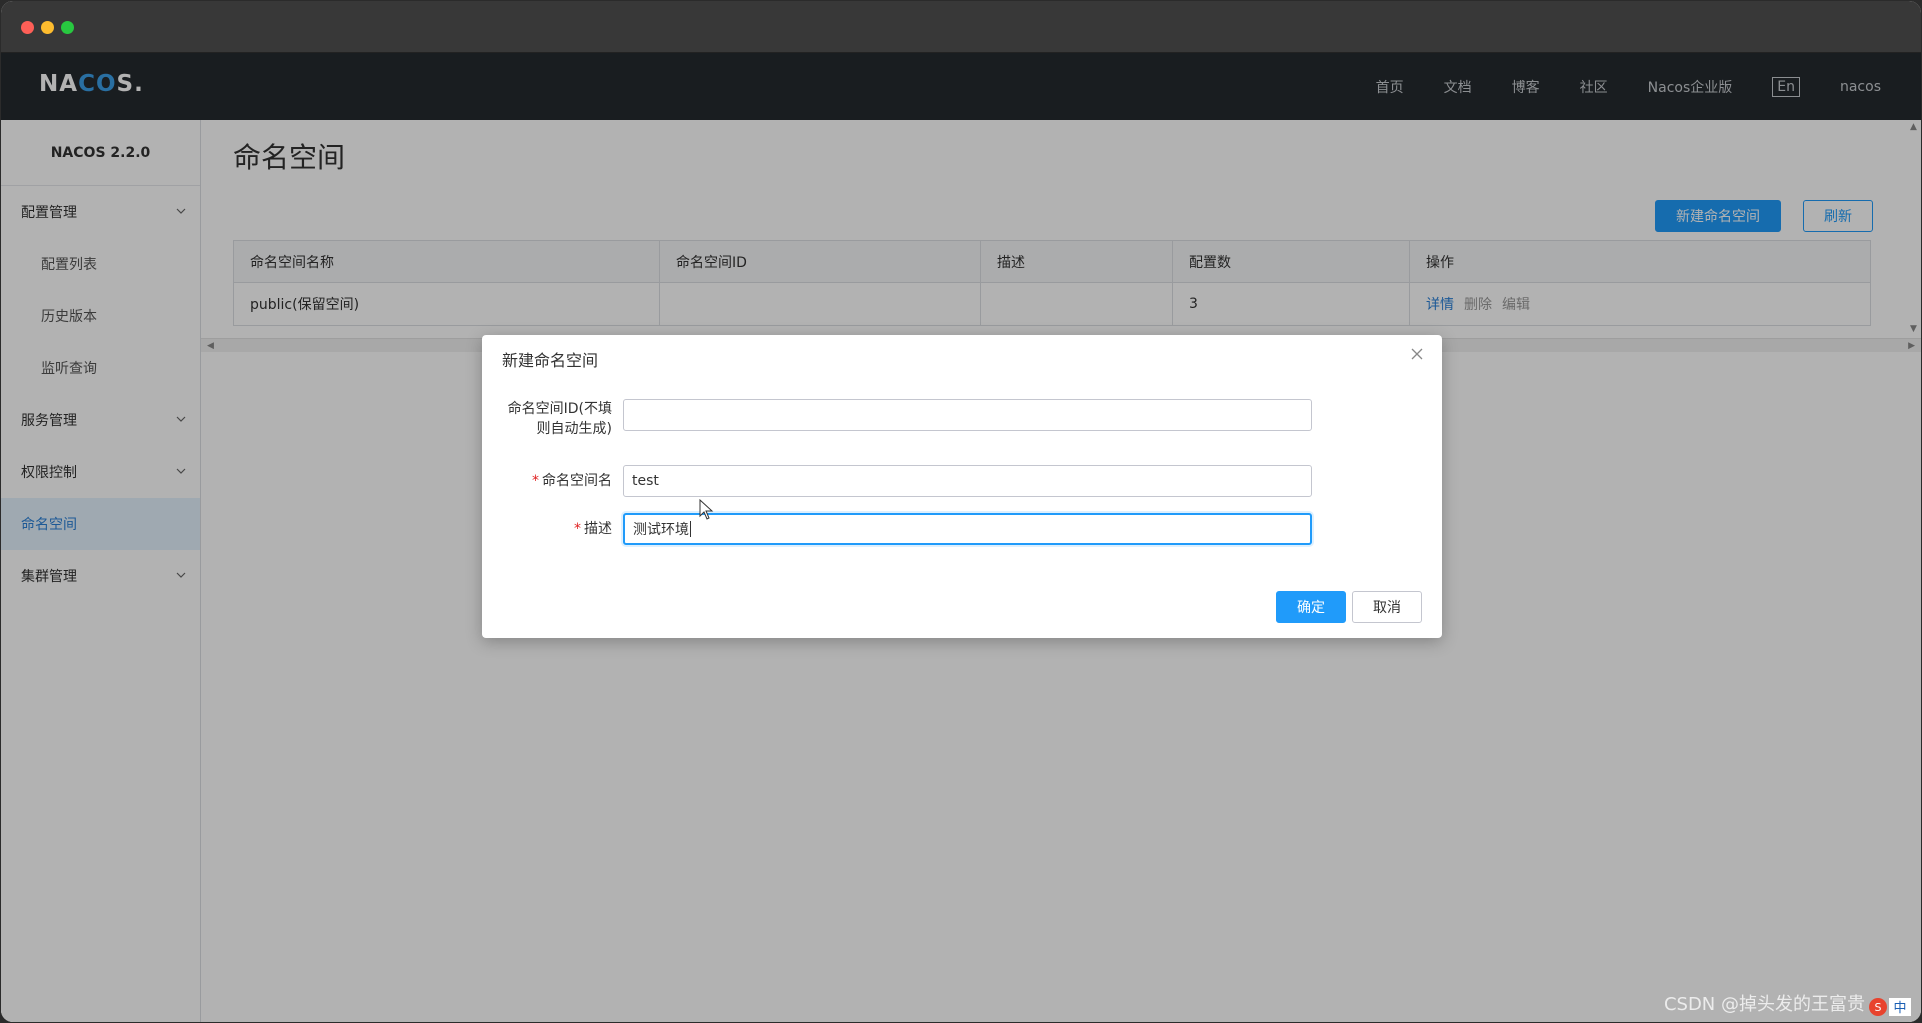  Describe the element at coordinates (559, 419) in the screenshot. I see `namespace-id-label: 命名空间ID(不填 则自动生成)` at that location.